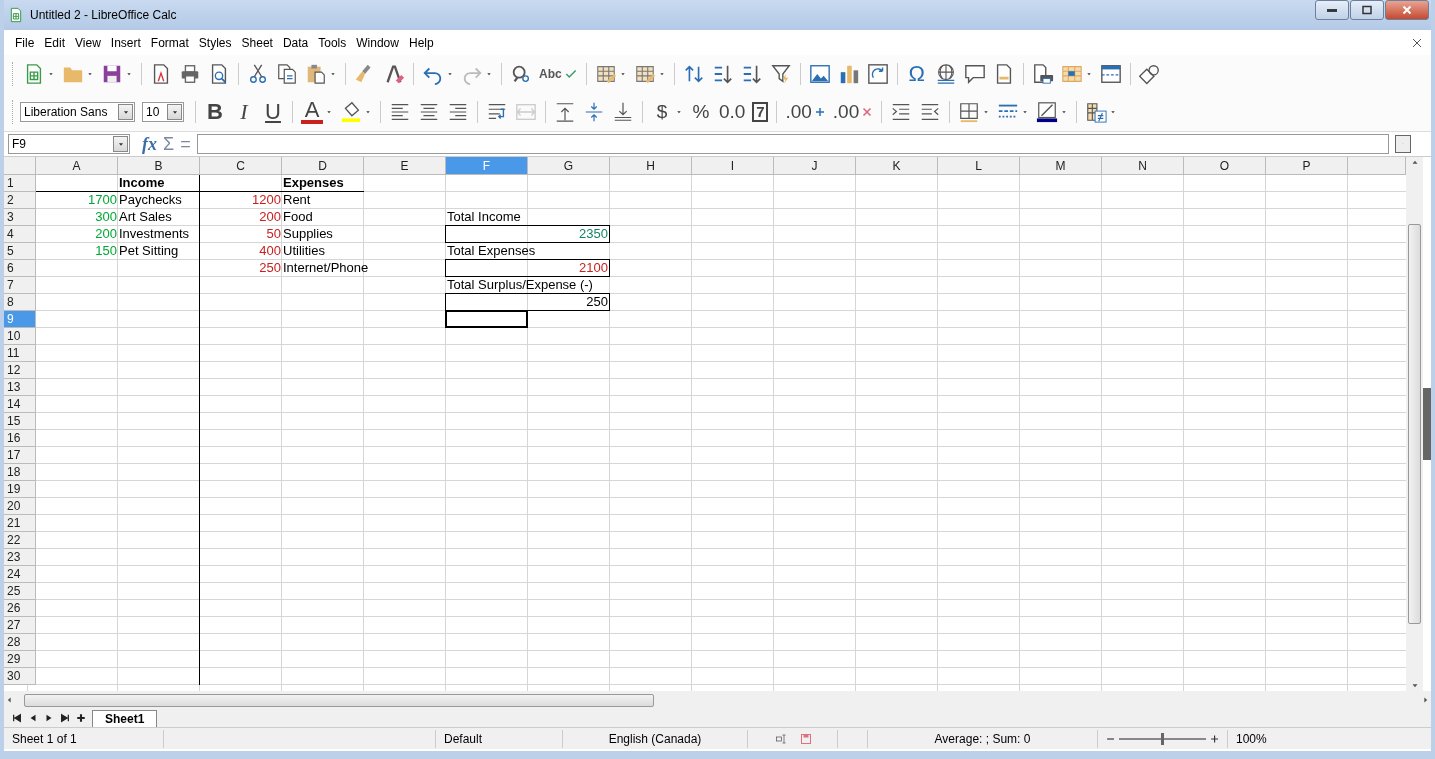 Image resolution: width=1435 pixels, height=759 pixels. What do you see at coordinates (916, 74) in the screenshot?
I see `special-character-button: Ω` at bounding box center [916, 74].